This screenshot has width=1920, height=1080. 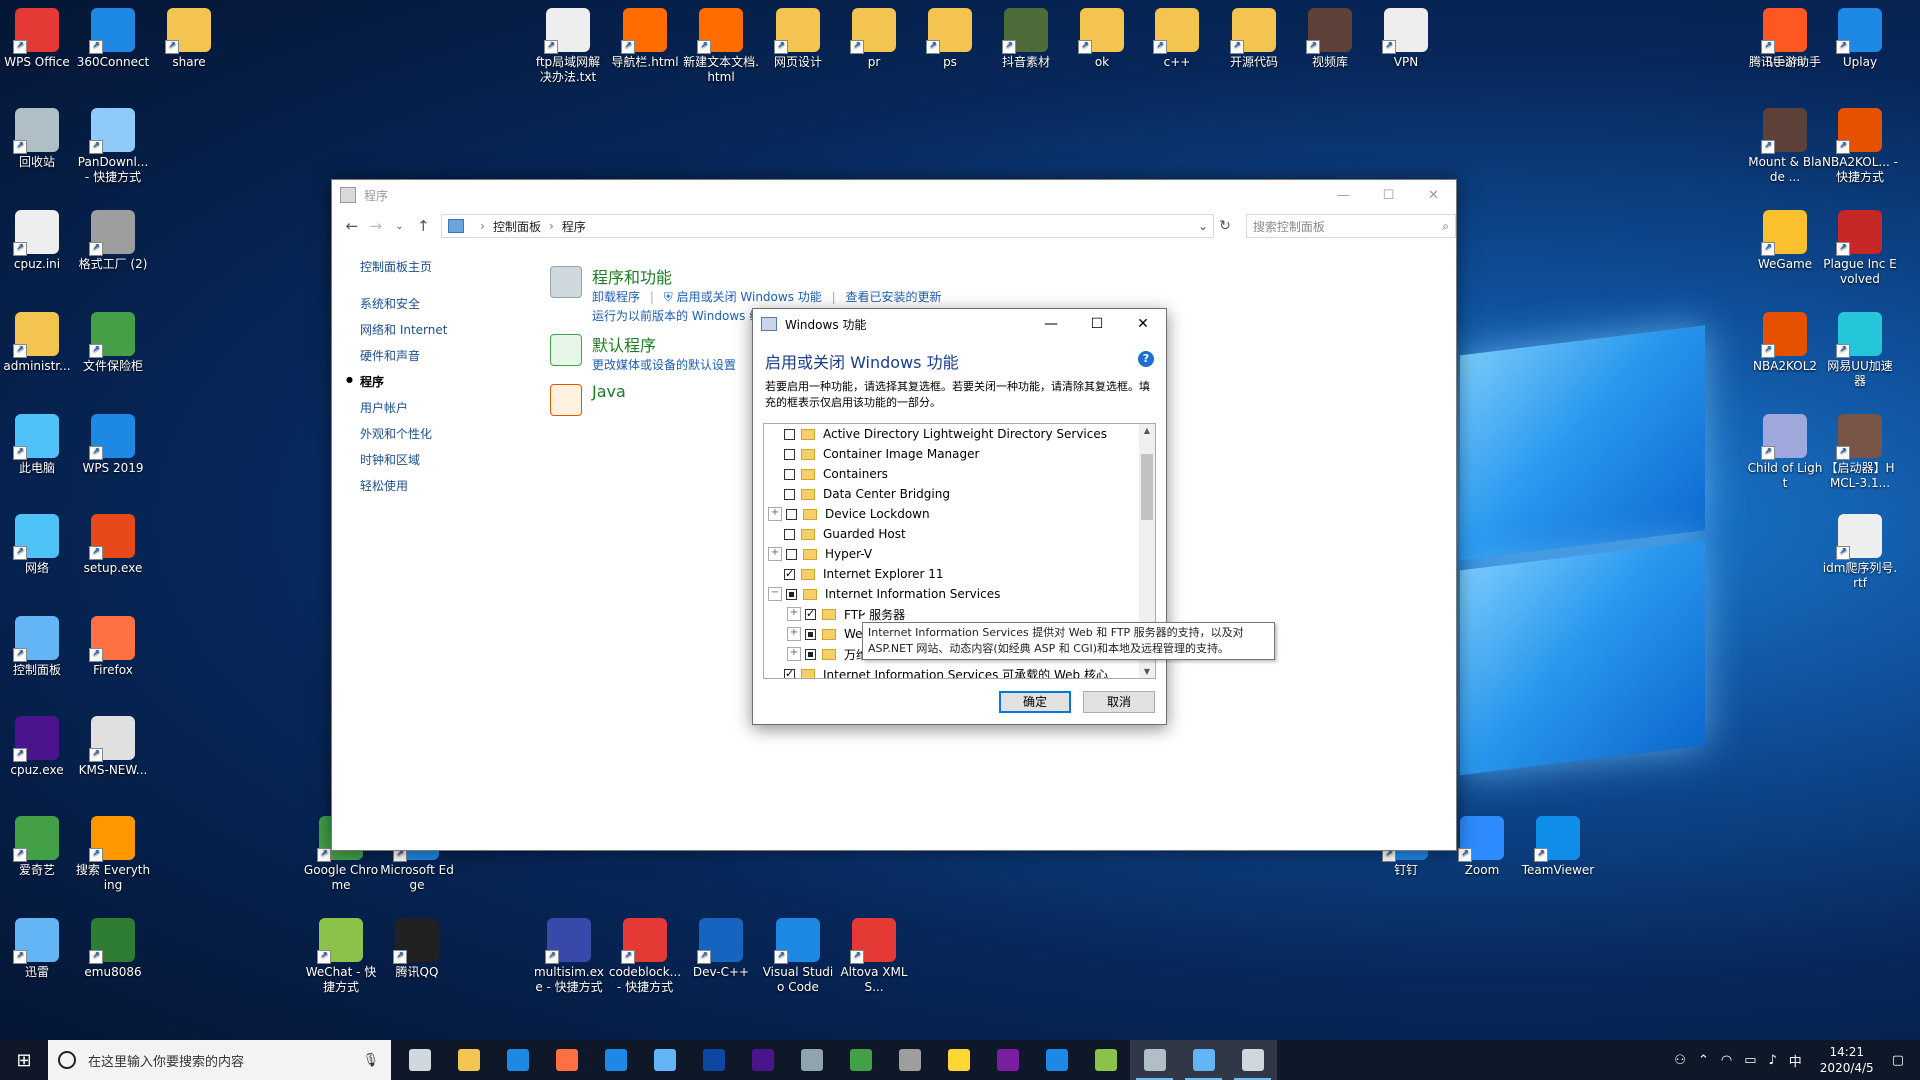 What do you see at coordinates (450, 407) in the screenshot?
I see `nav-user-accounts: 用户帐户` at bounding box center [450, 407].